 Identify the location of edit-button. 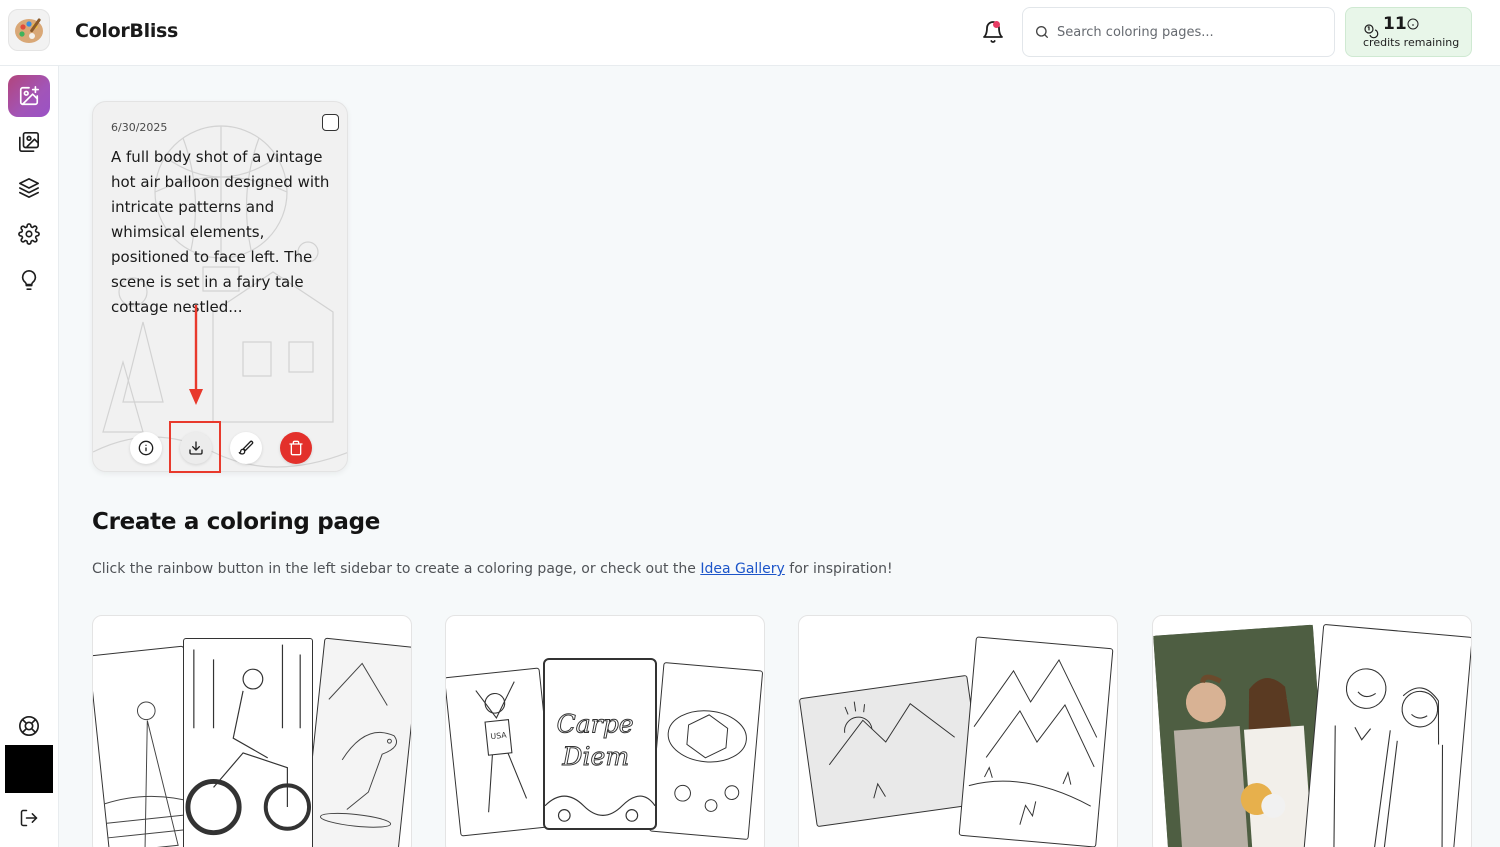
(246, 448).